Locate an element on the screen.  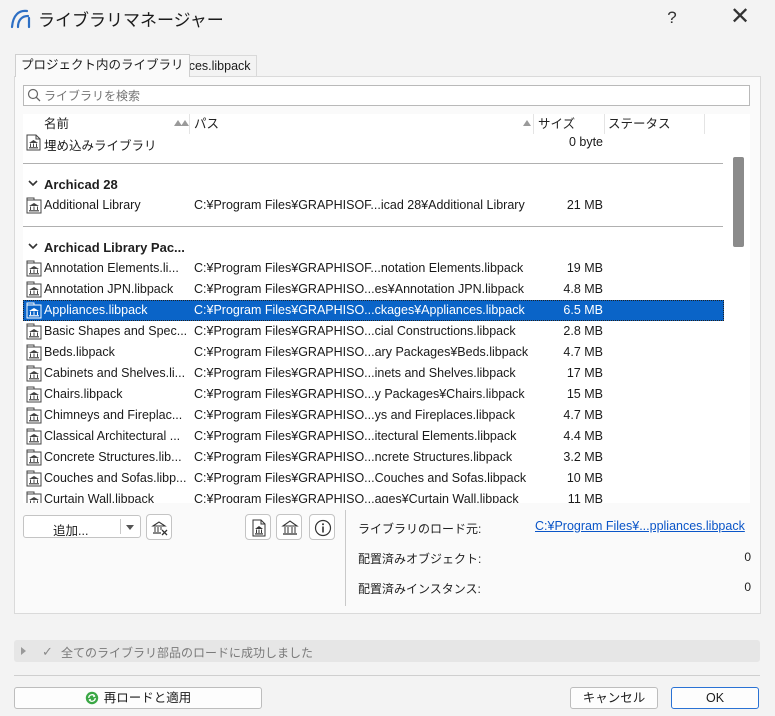
info-button is located at coordinates (322, 527).